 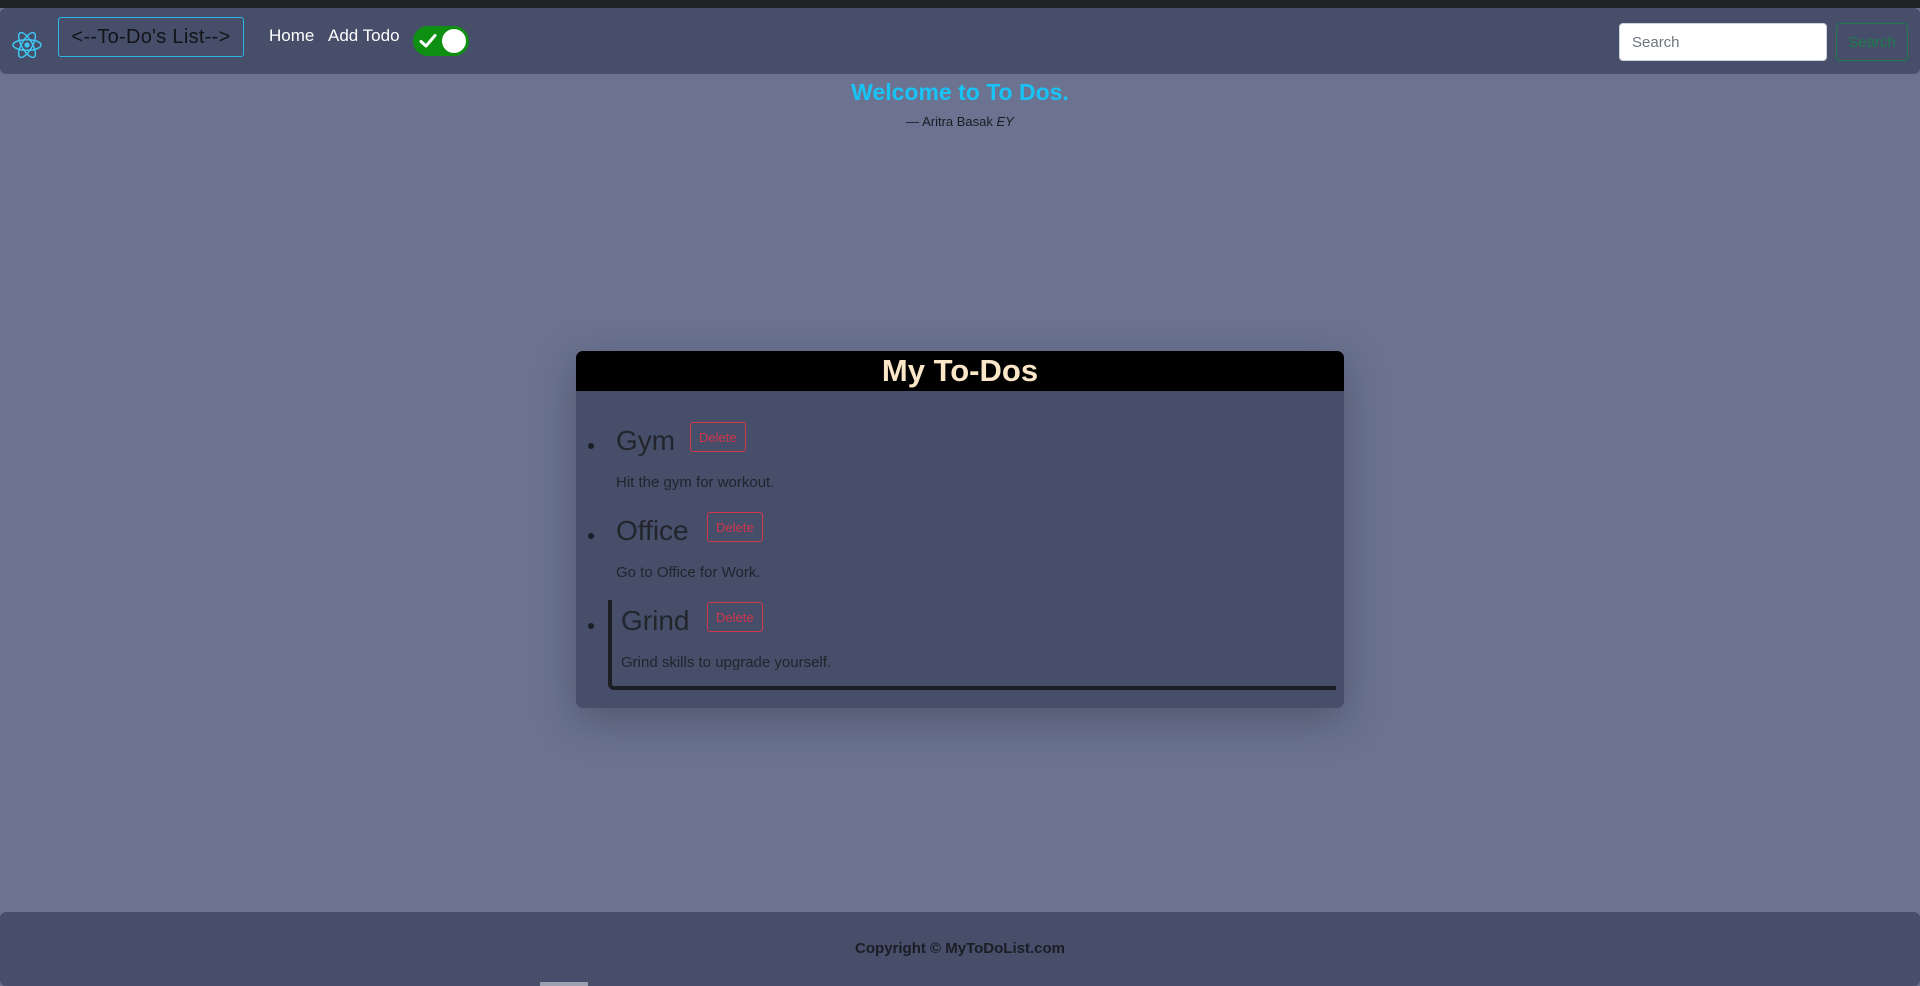 What do you see at coordinates (726, 662) in the screenshot?
I see `todo-description: Grind skills to upgrade yourself.` at bounding box center [726, 662].